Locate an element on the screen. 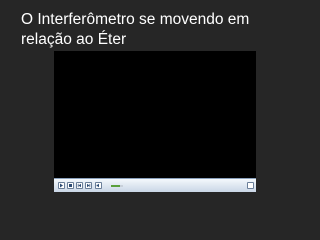 The height and width of the screenshot is (240, 320). volume-slider is located at coordinates (117, 186).